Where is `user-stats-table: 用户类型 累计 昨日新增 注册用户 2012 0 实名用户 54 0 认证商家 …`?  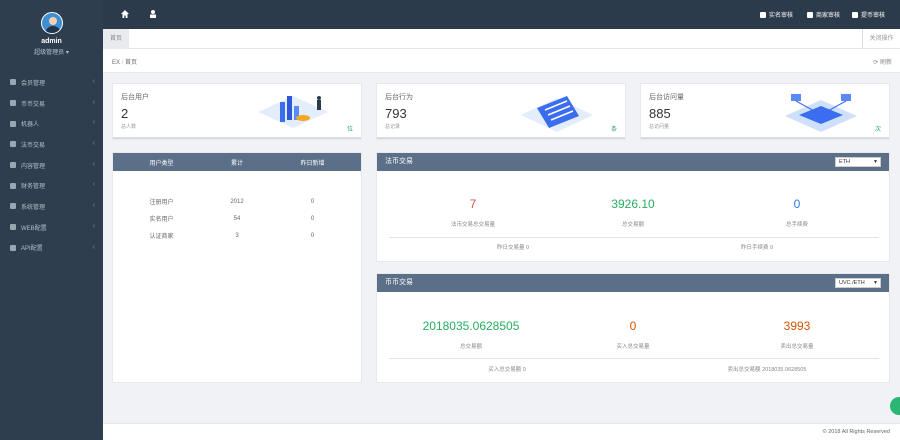
user-stats-table: 用户类型 累计 昨日新增 注册用户 2012 0 实名用户 54 0 认证商家 … is located at coordinates (237, 198).